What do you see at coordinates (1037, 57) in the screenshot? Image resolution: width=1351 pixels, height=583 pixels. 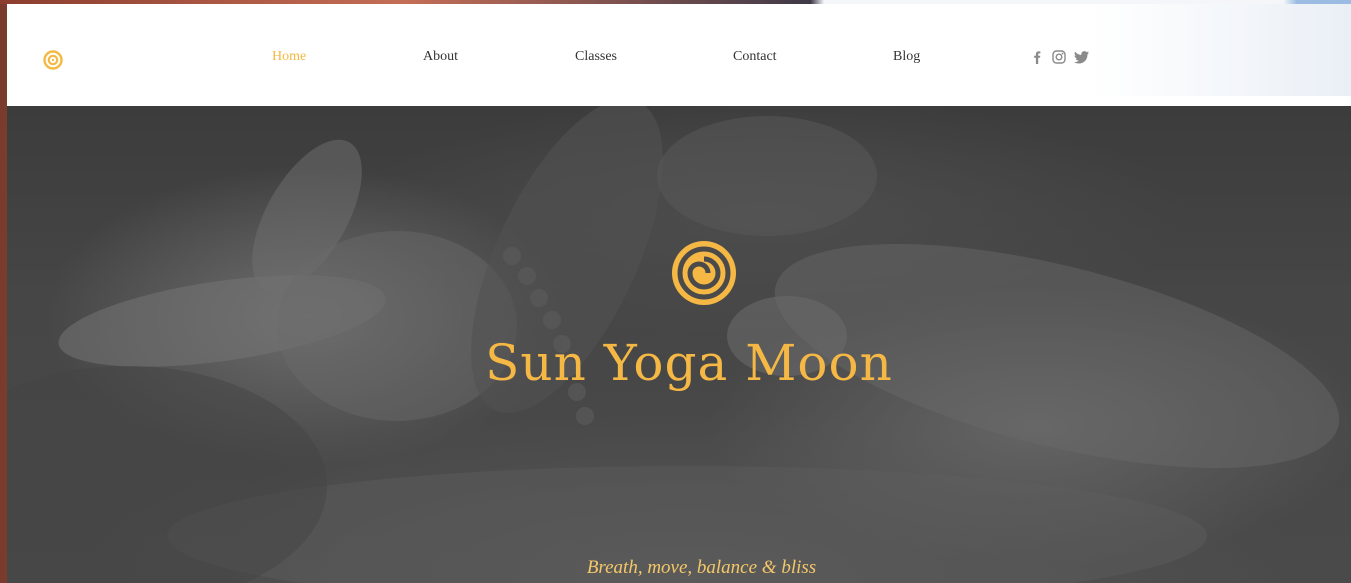 I see `facebook-icon` at bounding box center [1037, 57].